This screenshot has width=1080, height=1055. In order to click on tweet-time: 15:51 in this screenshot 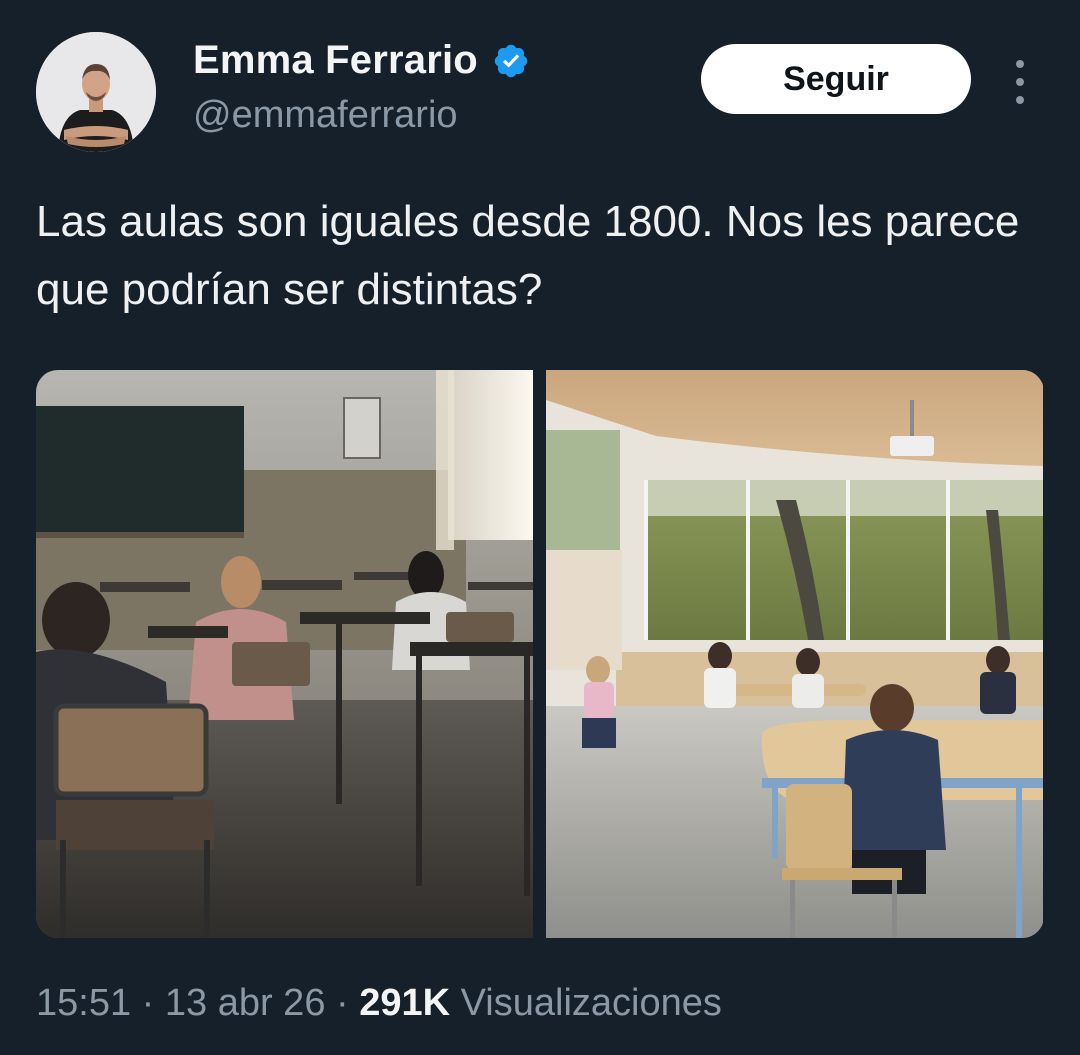, I will do `click(83, 1003)`.